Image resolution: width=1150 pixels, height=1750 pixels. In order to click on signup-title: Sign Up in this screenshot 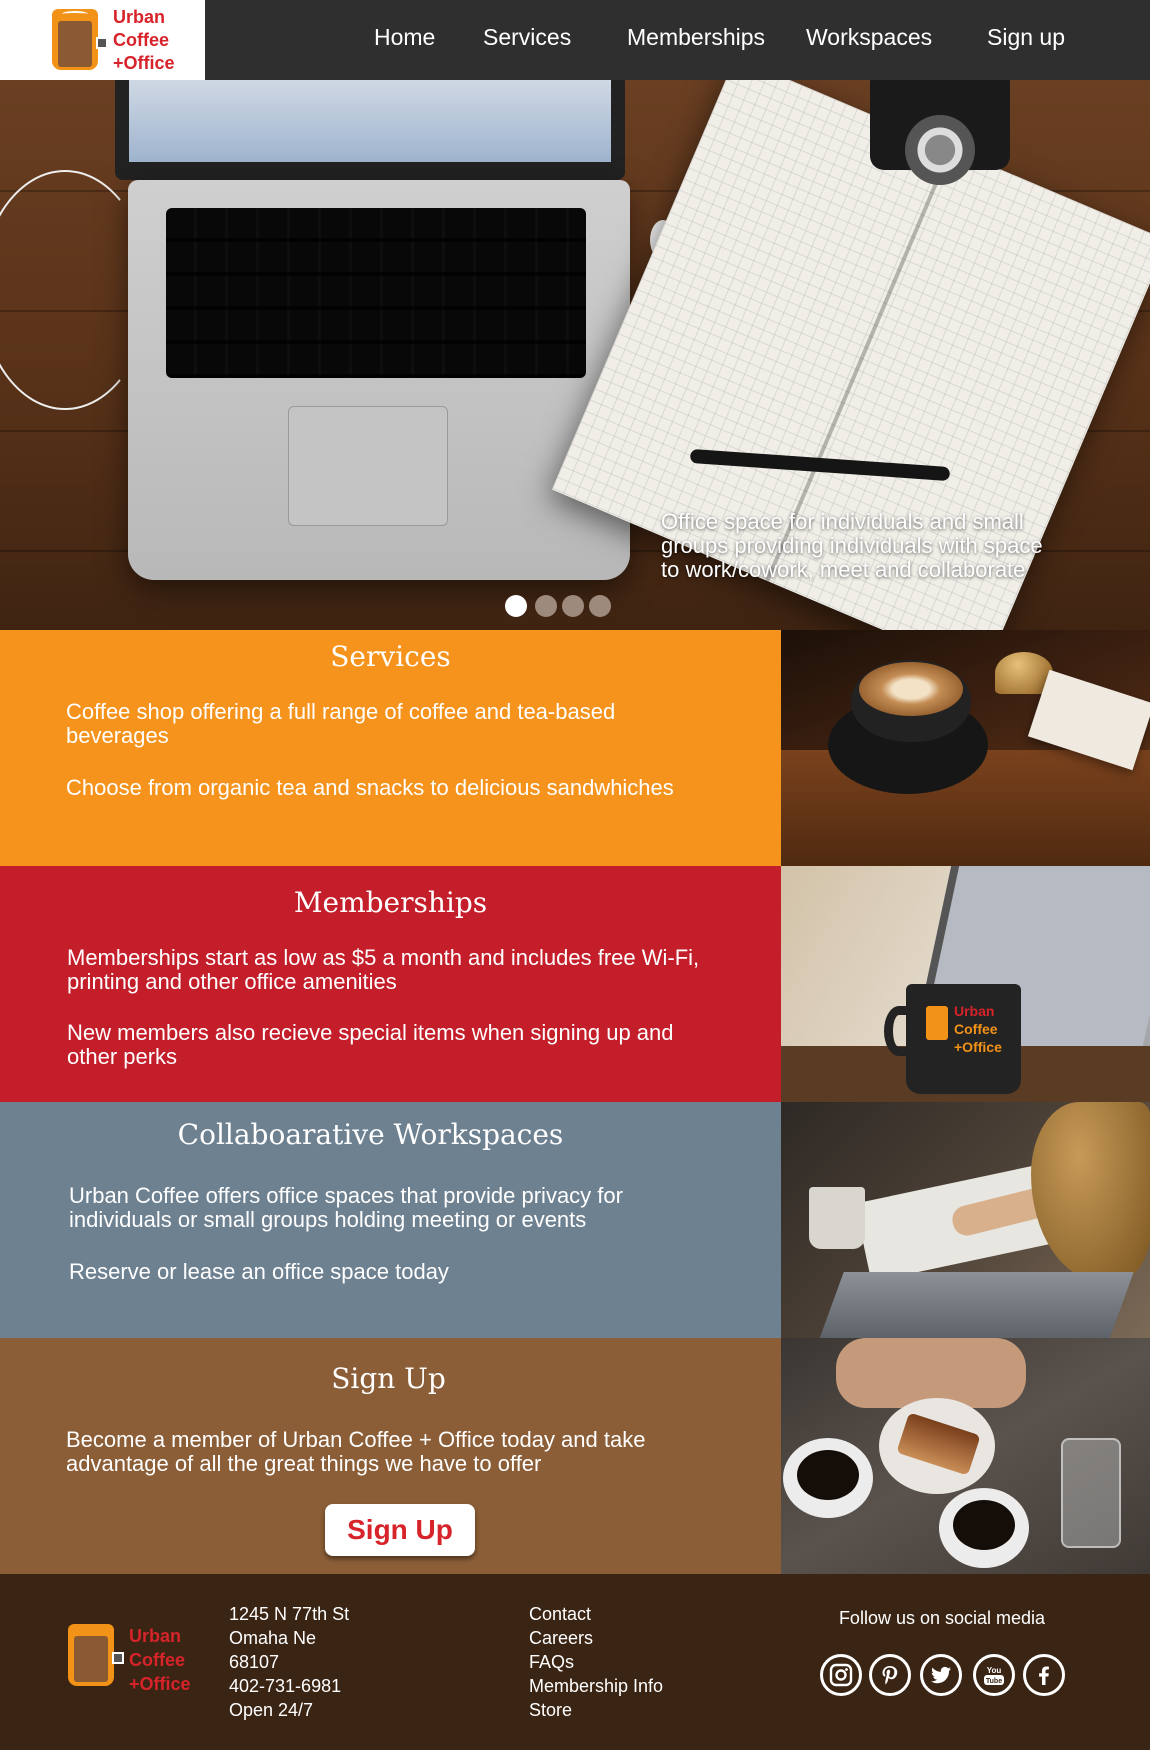, I will do `click(388, 1378)`.